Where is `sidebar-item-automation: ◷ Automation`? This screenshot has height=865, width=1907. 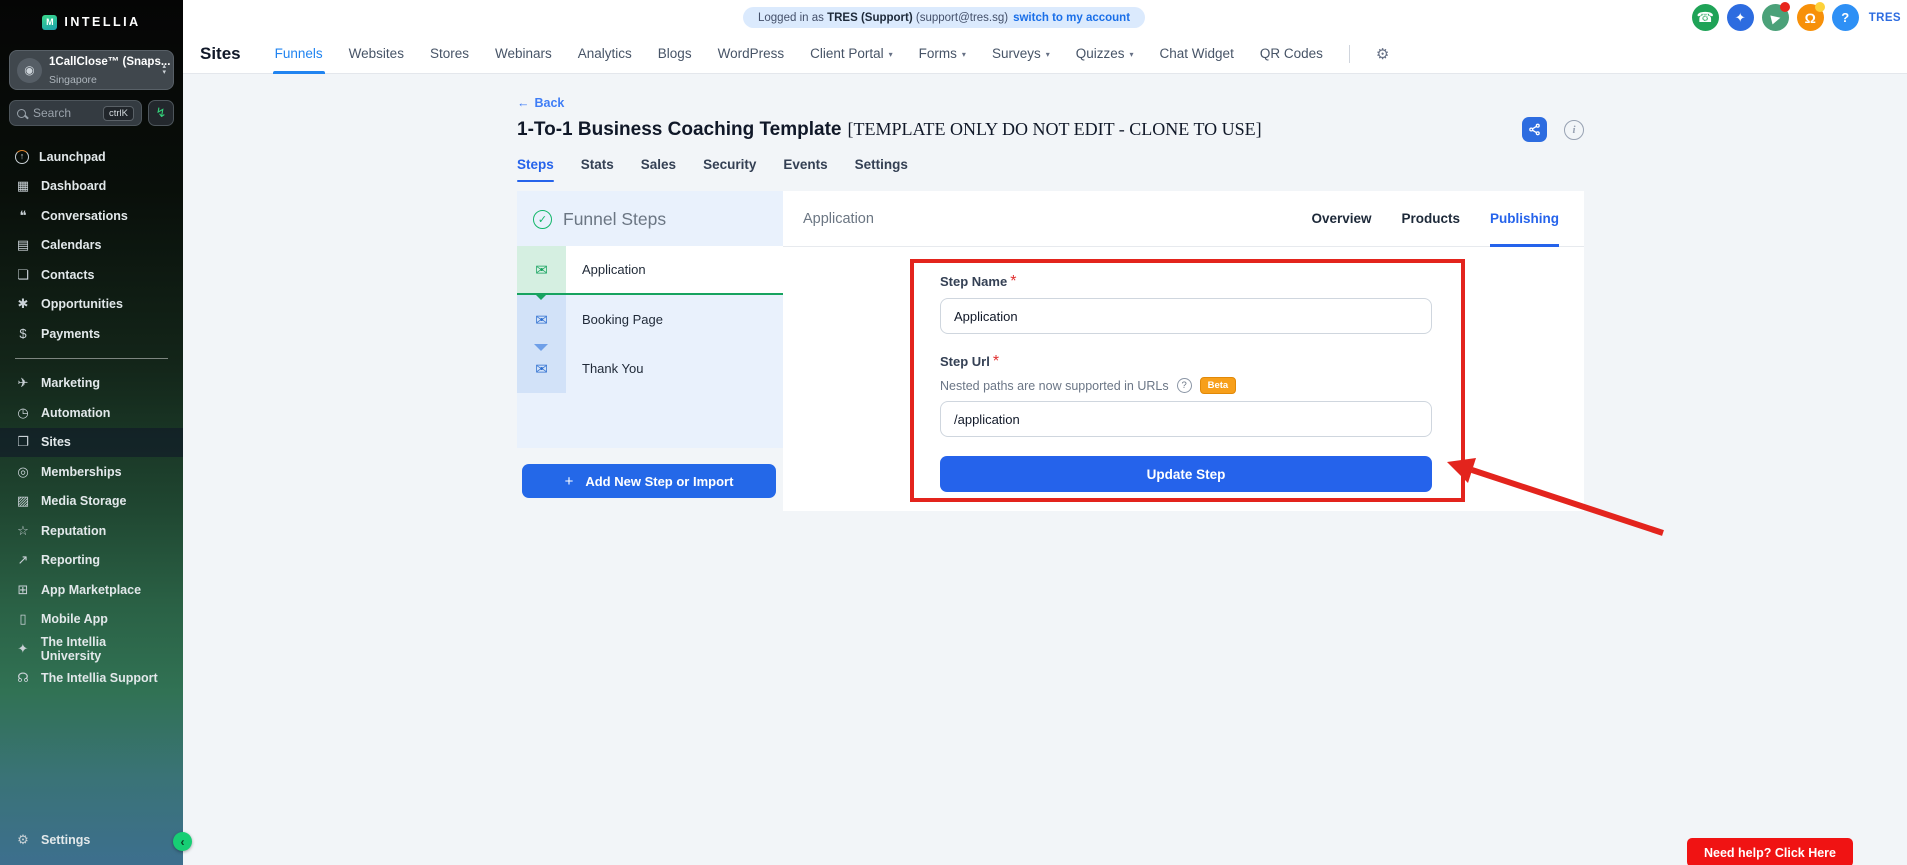 sidebar-item-automation: ◷ Automation is located at coordinates (91, 413).